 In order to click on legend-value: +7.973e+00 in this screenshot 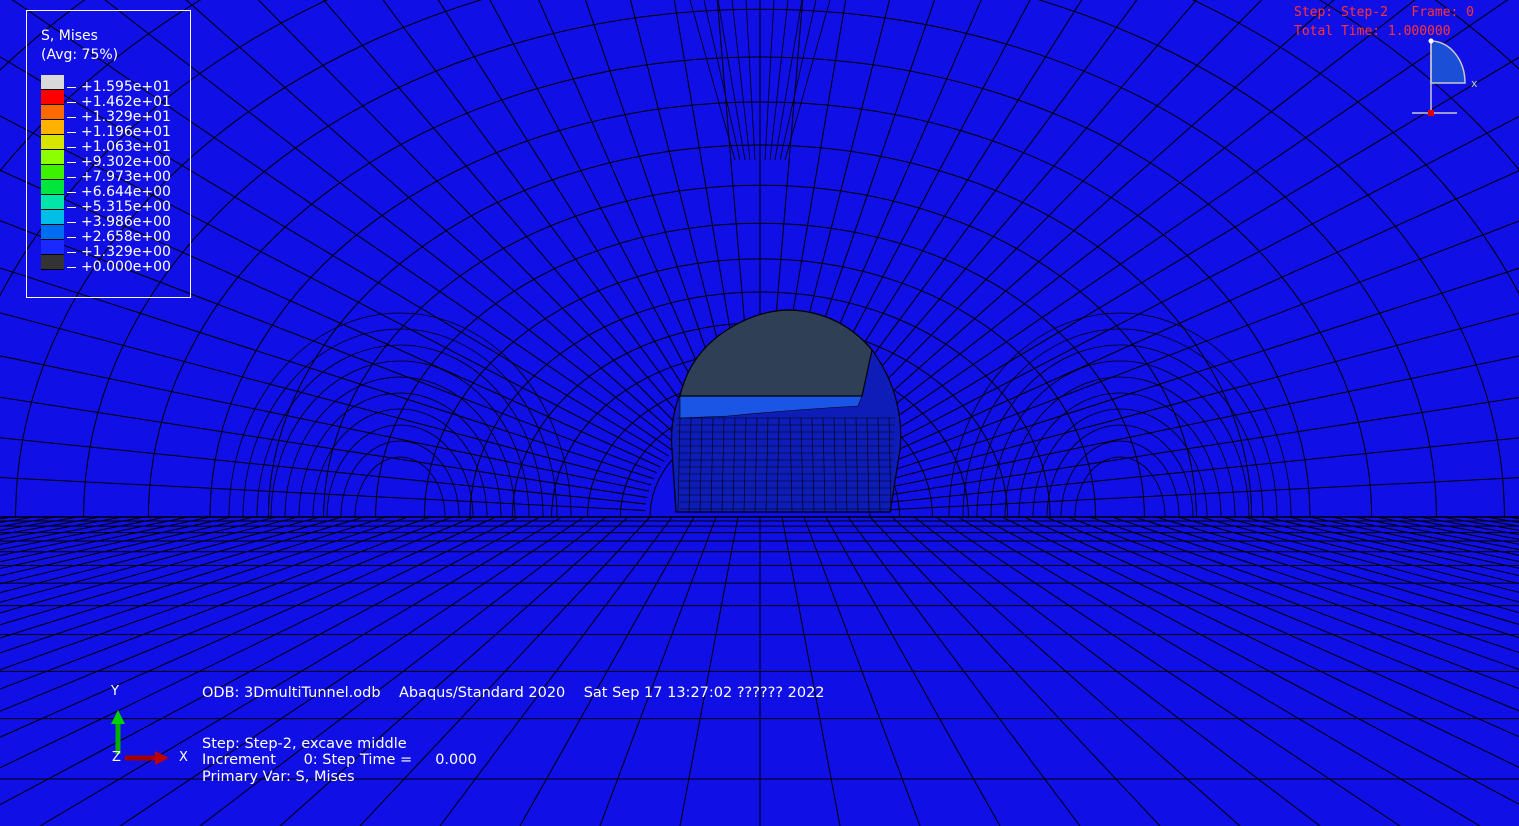, I will do `click(119, 177)`.